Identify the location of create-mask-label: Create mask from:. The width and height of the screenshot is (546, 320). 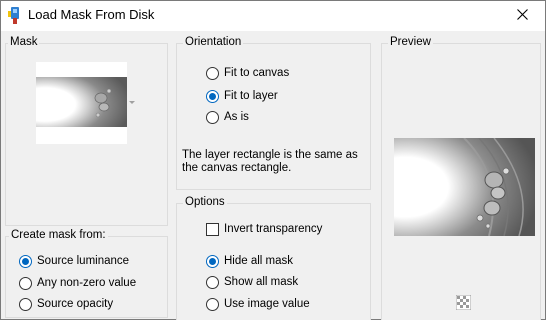
(58, 235).